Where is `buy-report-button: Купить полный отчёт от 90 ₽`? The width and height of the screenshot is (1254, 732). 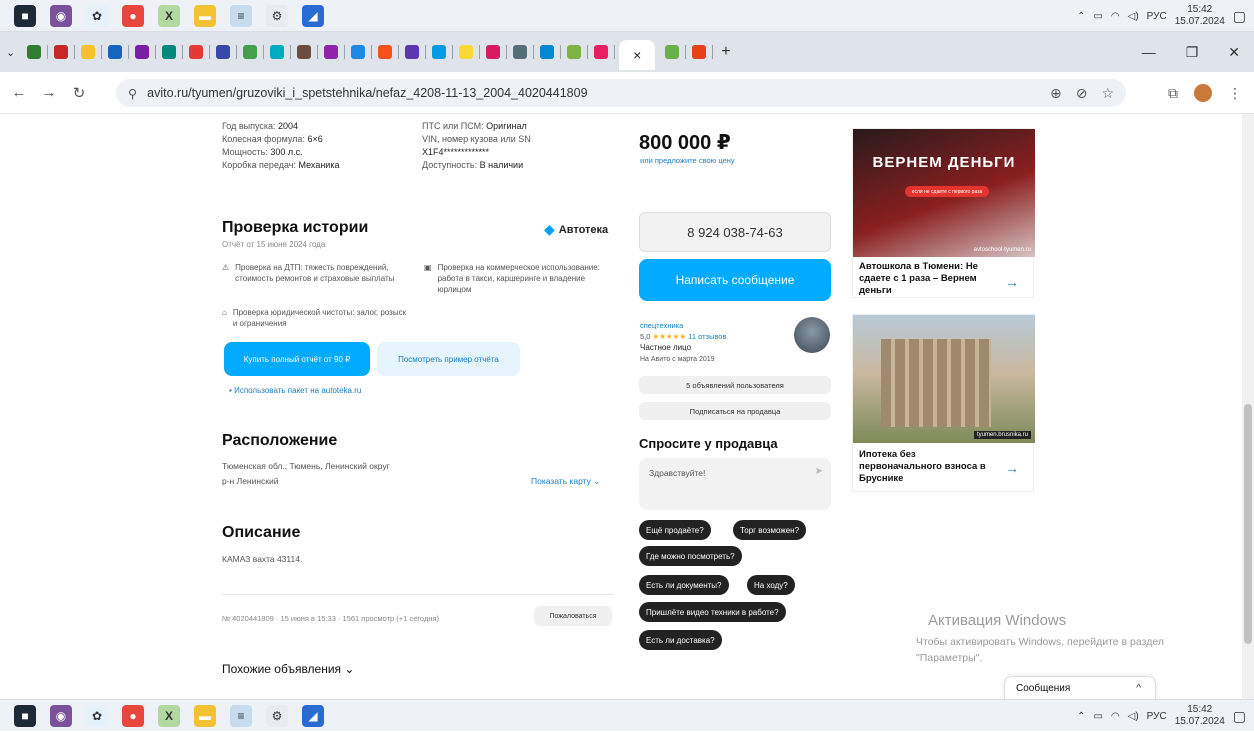
buy-report-button: Купить полный отчёт от 90 ₽ is located at coordinates (297, 359).